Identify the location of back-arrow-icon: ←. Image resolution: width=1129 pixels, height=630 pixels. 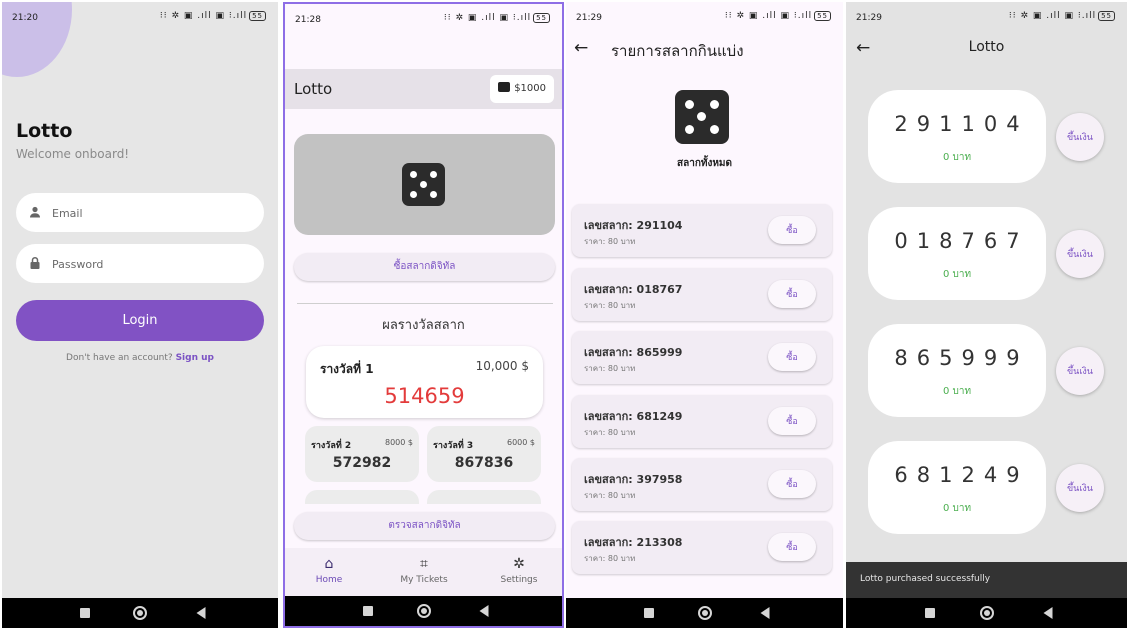
(581, 48).